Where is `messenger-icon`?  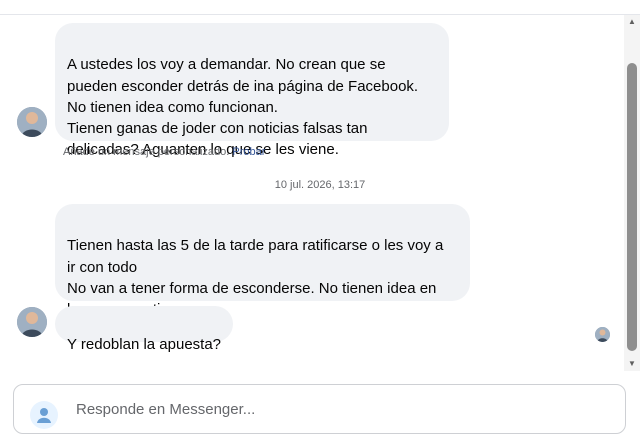 messenger-icon is located at coordinates (44, 415).